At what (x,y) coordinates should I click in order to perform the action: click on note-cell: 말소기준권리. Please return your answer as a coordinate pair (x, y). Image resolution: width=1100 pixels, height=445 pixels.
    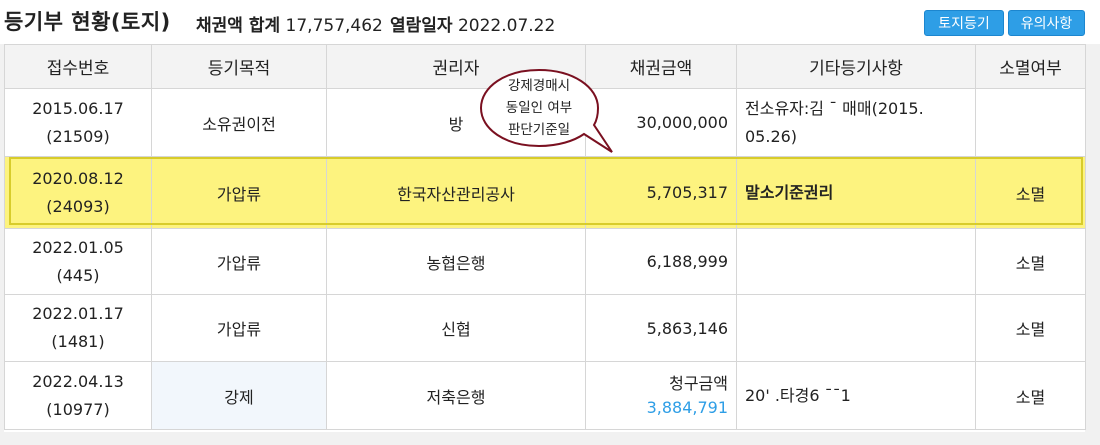
    Looking at the image, I should click on (856, 192).